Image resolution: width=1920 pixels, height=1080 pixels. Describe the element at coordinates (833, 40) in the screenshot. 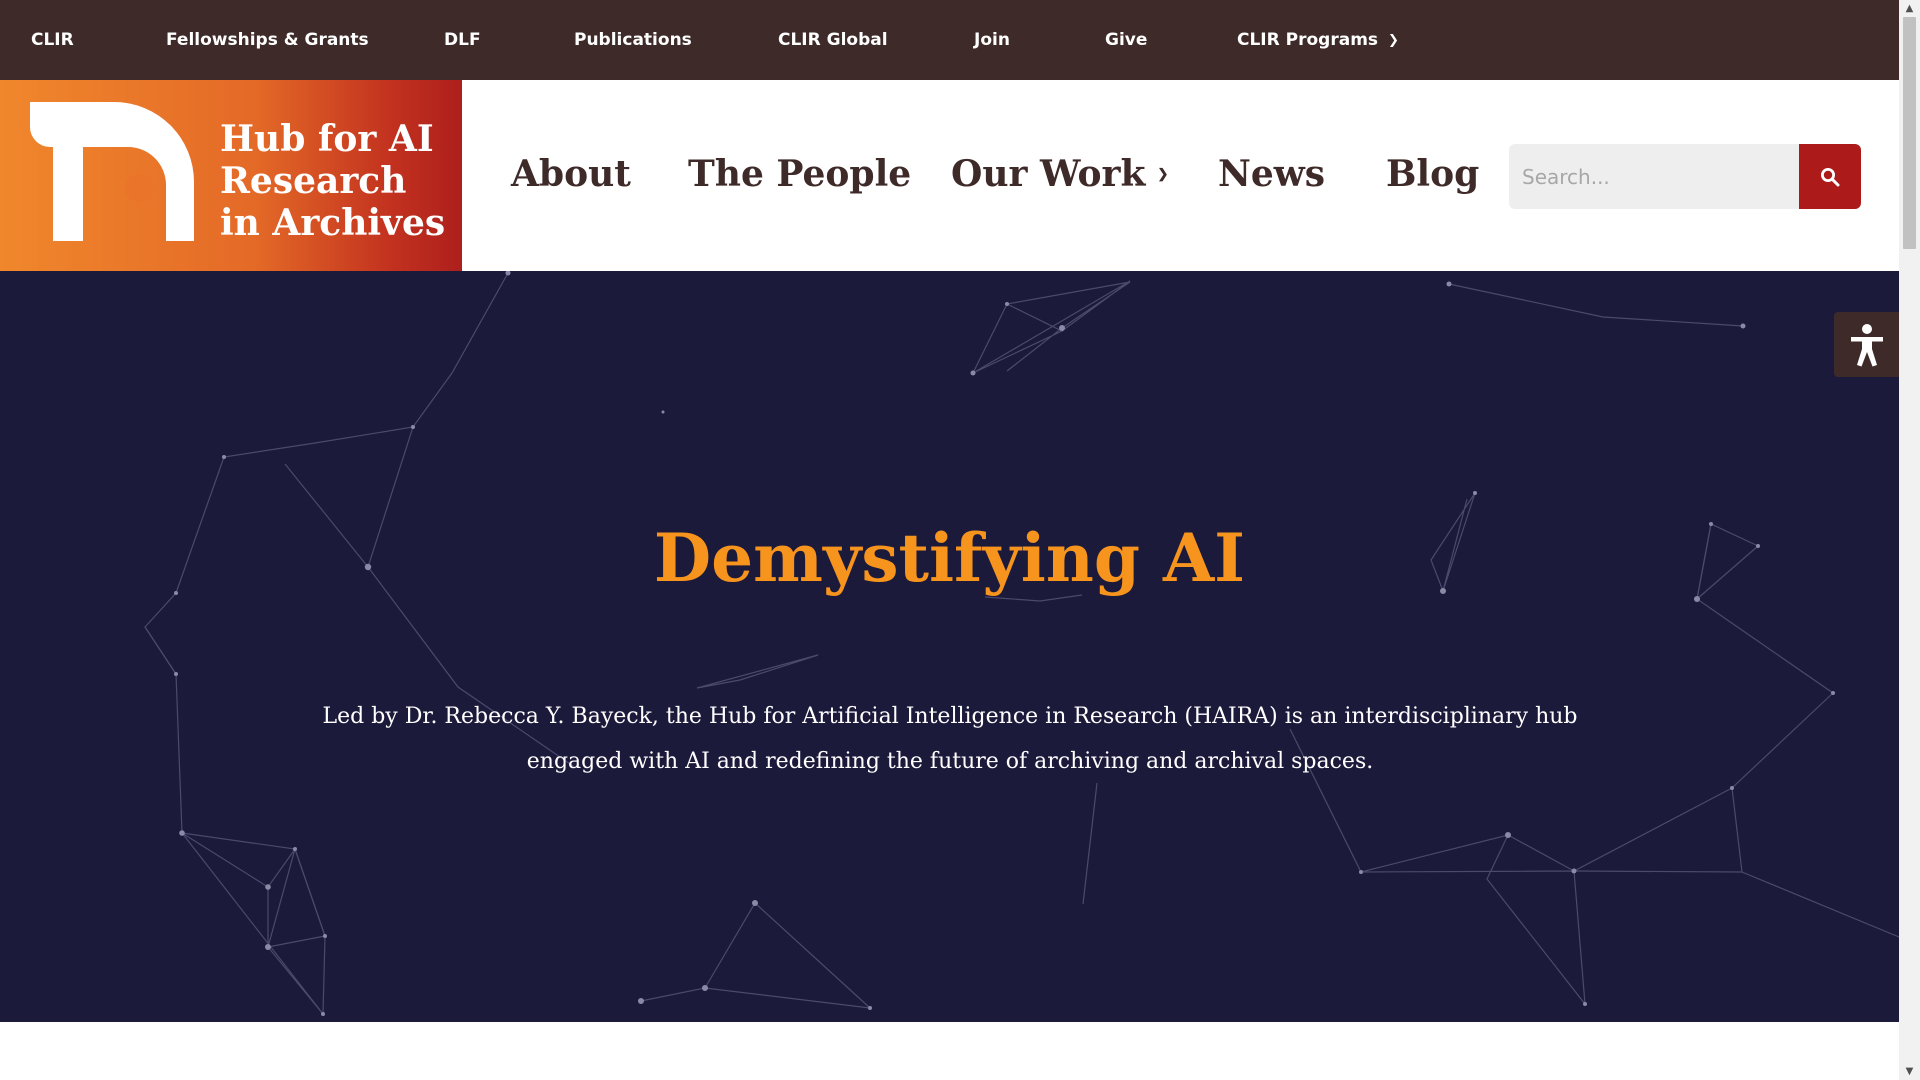

I see `util-link-clir-global: CLIR Global` at that location.